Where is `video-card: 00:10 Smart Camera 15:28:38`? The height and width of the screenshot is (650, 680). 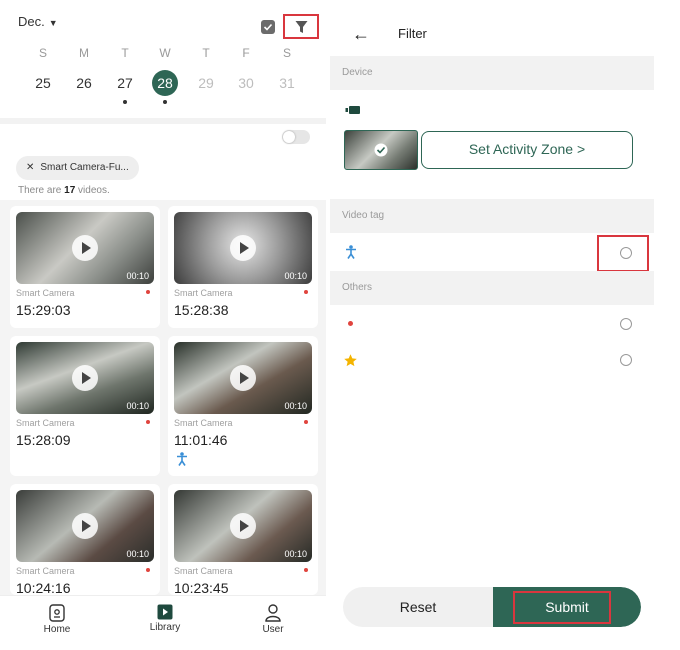 video-card: 00:10 Smart Camera 15:28:38 is located at coordinates (243, 267).